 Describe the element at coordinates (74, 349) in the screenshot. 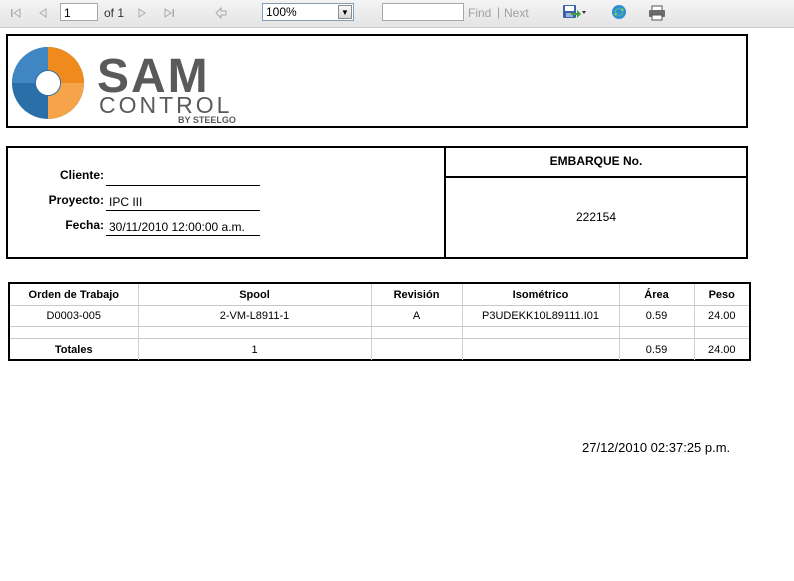

I see `totals-label: Totales` at that location.